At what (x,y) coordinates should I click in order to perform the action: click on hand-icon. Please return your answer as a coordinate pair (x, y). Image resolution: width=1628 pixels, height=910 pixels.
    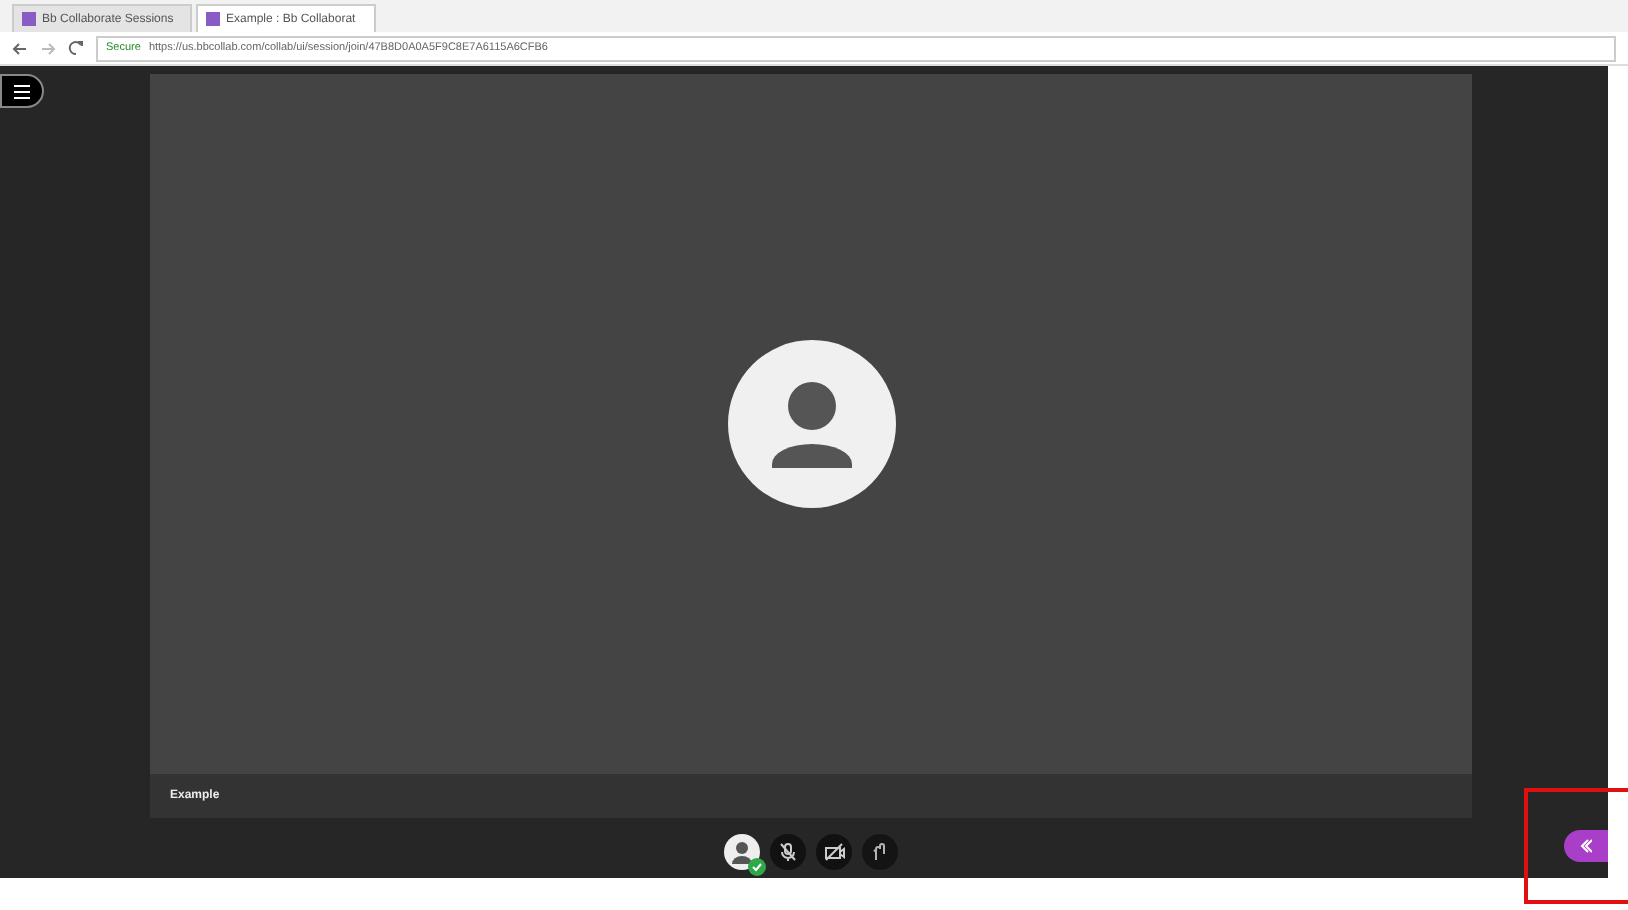
    Looking at the image, I should click on (880, 852).